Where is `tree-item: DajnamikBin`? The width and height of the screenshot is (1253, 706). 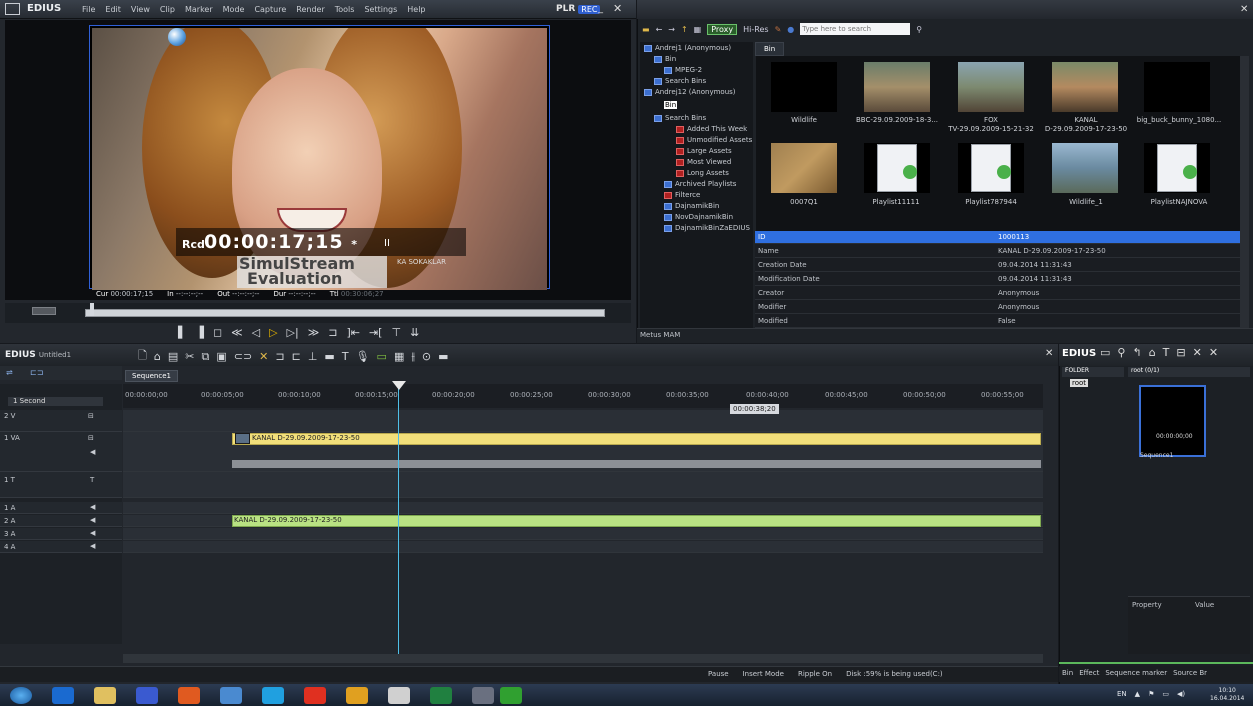 tree-item: DajnamikBin is located at coordinates (691, 206).